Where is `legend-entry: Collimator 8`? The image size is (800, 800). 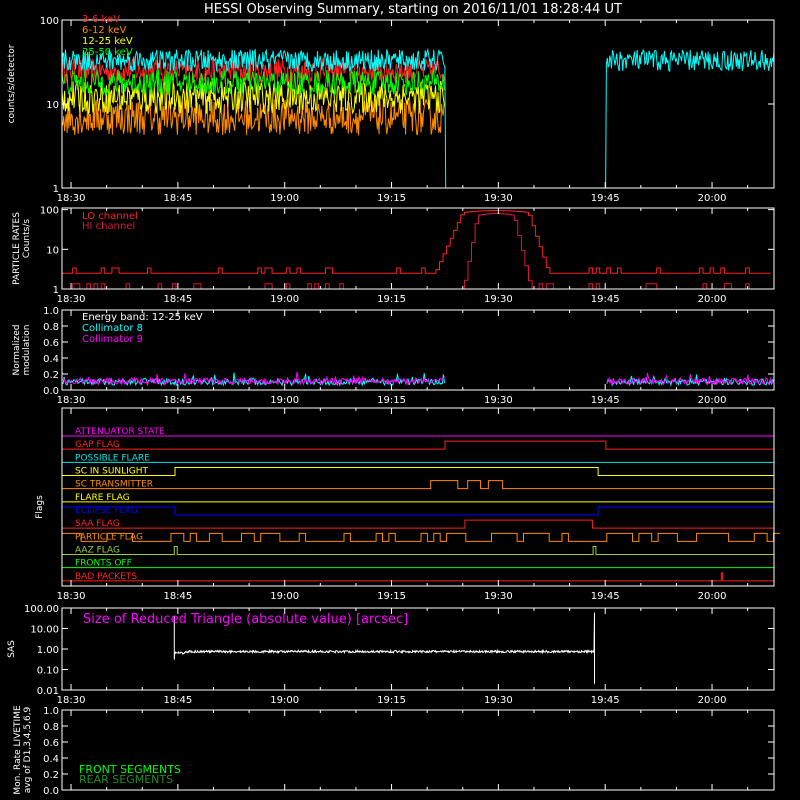
legend-entry: Collimator 8 is located at coordinates (112, 328).